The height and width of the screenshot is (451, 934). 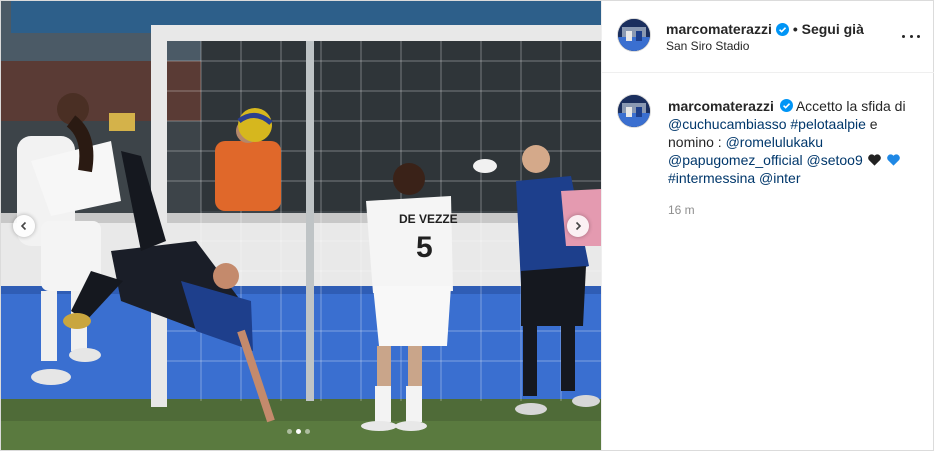 I want to click on jersey-name: DE VEZZE, so click(x=428, y=219).